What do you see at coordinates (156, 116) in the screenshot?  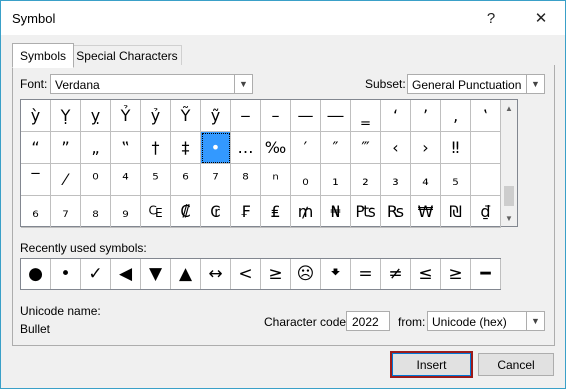 I see `symbol-cell: ỷ` at bounding box center [156, 116].